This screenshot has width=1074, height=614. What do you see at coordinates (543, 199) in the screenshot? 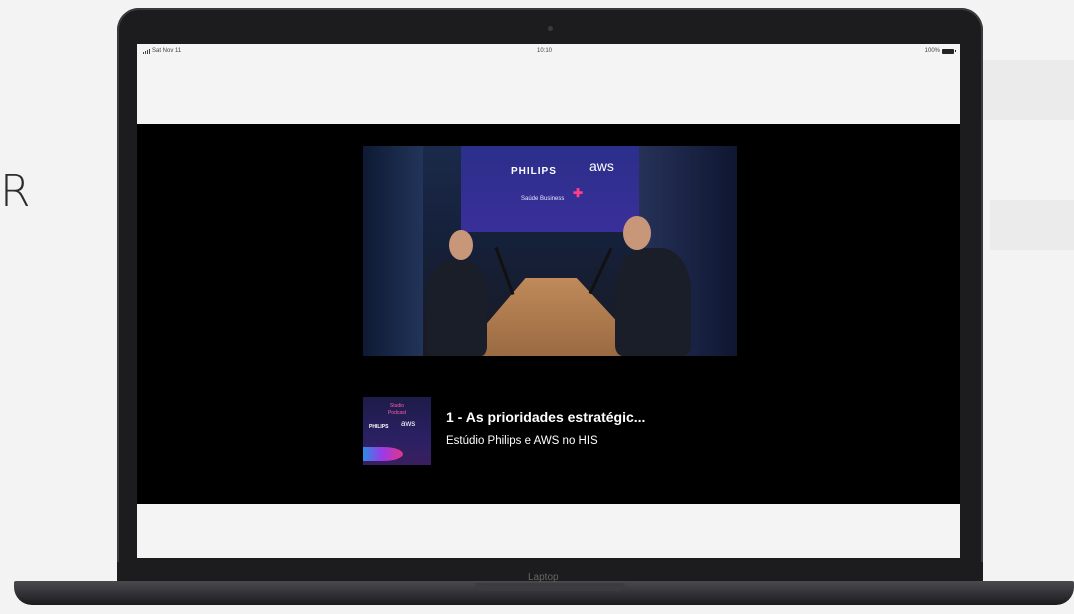
I see `backdrop-sub: Saúde Business` at bounding box center [543, 199].